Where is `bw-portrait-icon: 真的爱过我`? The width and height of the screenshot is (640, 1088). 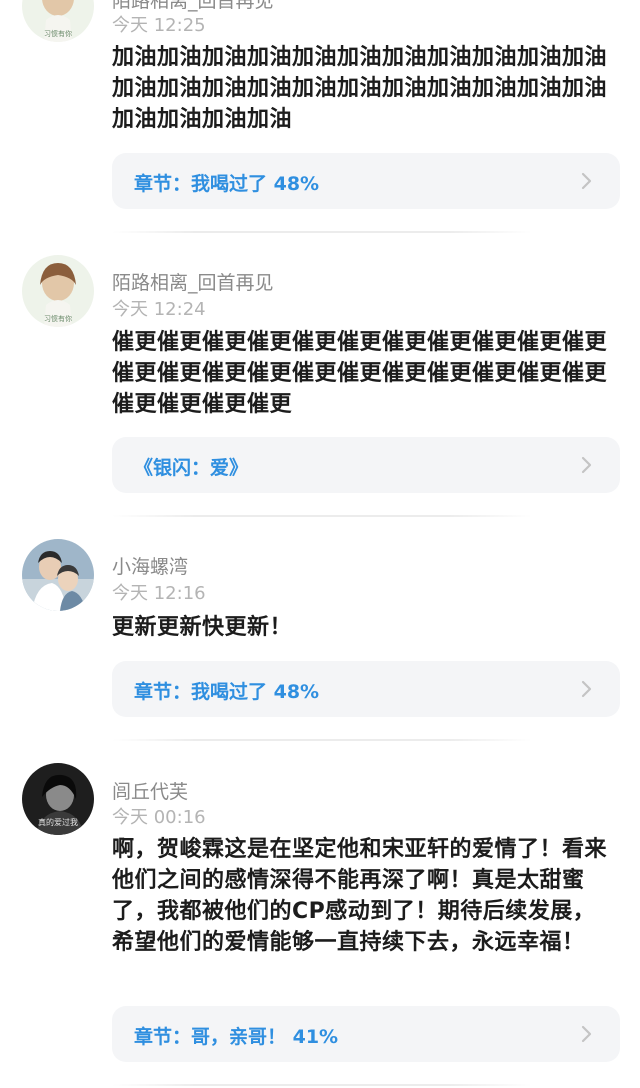 bw-portrait-icon: 真的爱过我 is located at coordinates (58, 799).